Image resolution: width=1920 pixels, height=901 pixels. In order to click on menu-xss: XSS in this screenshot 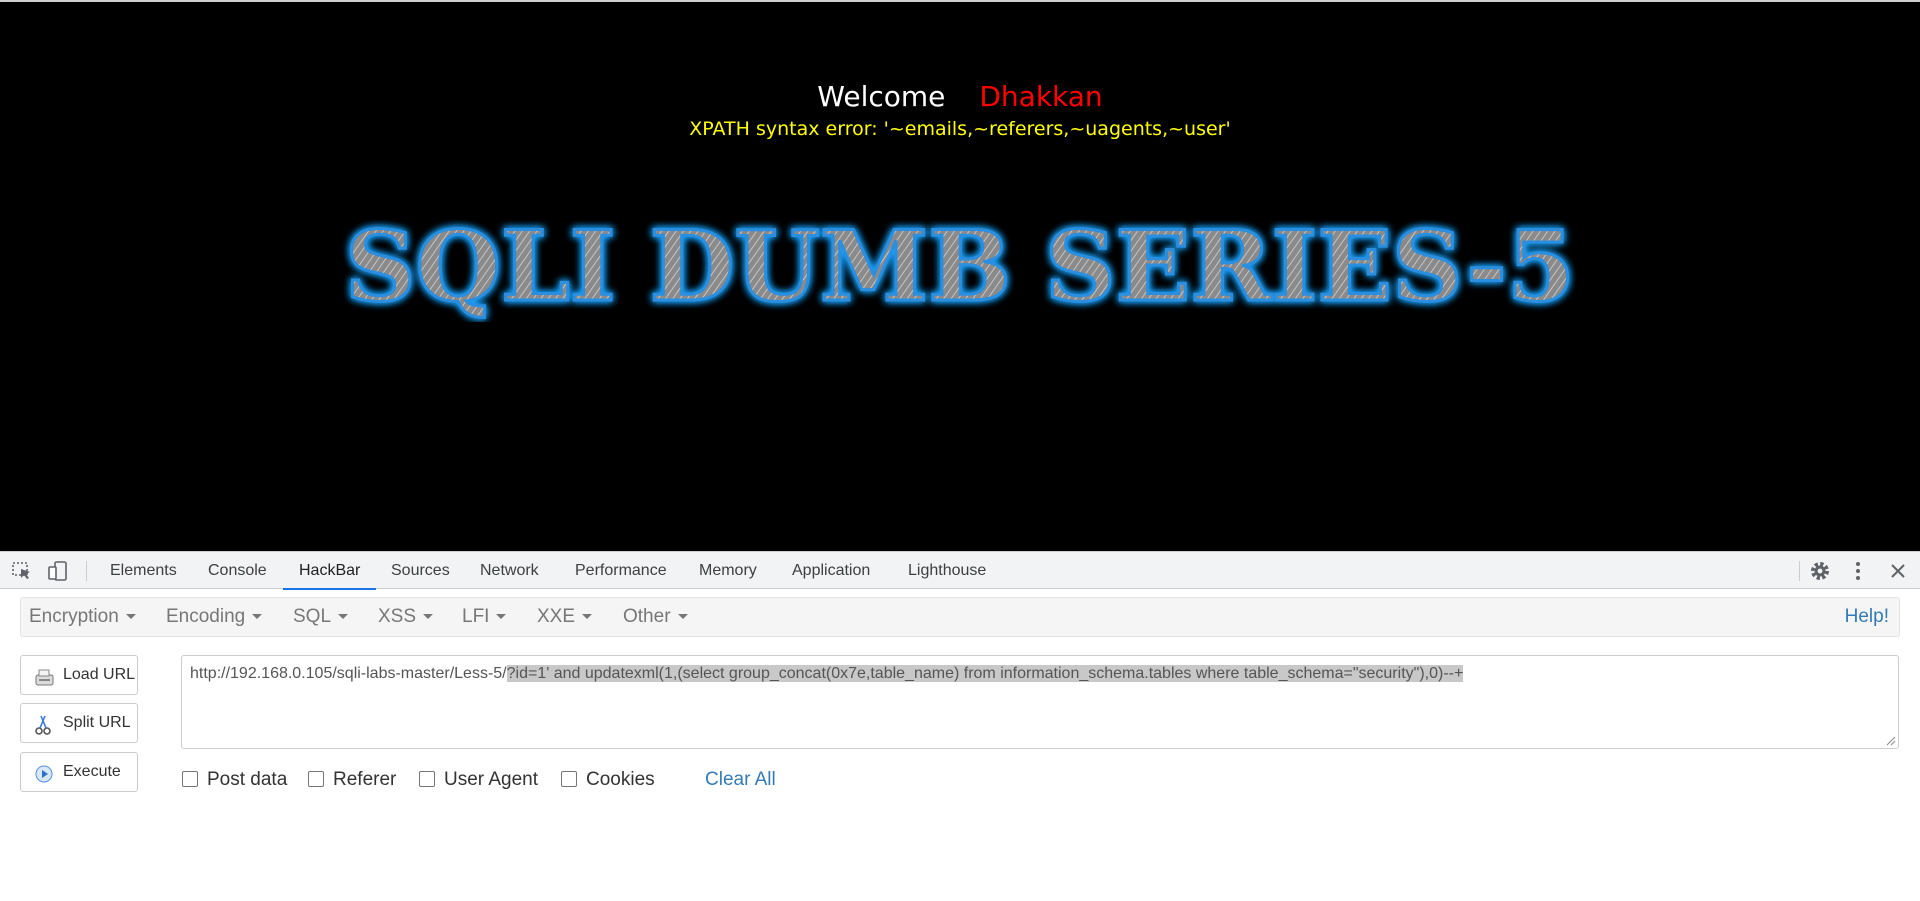, I will do `click(406, 617)`.